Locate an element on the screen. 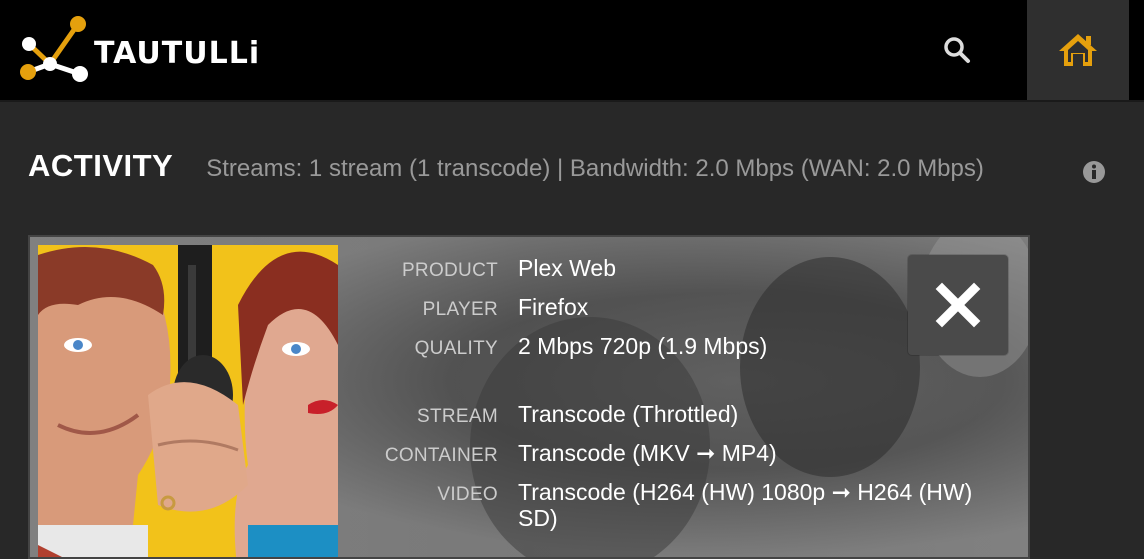  detail-value: Transcode (MKV ➞ MP4) is located at coordinates (647, 453).